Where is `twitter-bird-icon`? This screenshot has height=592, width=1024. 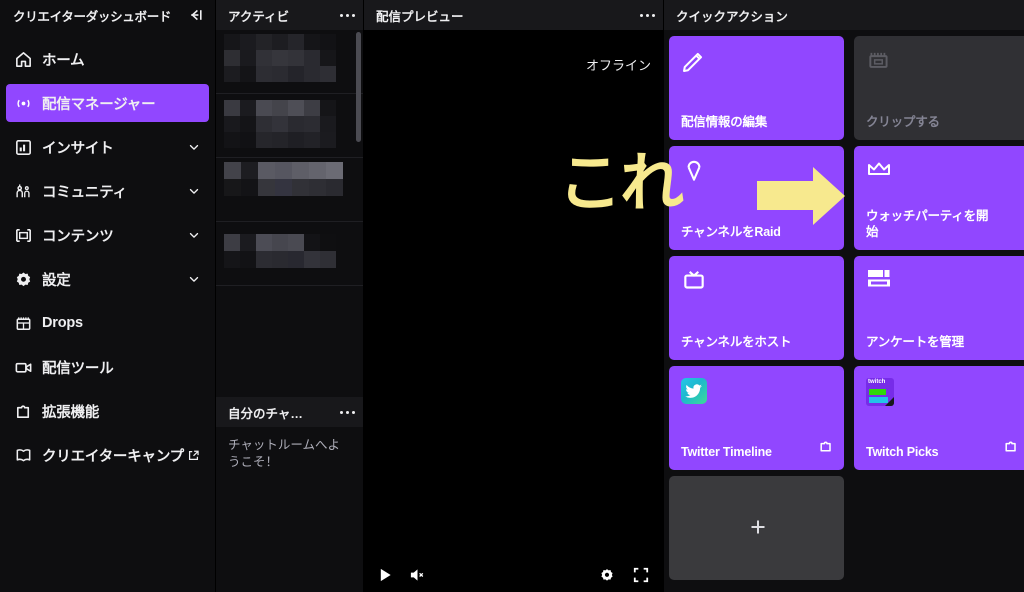 twitter-bird-icon is located at coordinates (757, 395).